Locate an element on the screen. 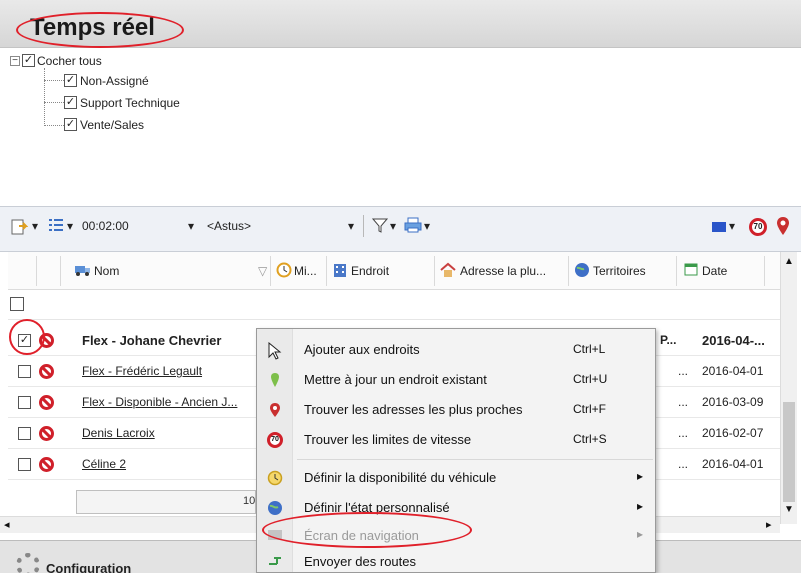 Image resolution: width=801 pixels, height=573 pixels. toolbar-separator is located at coordinates (363, 226).